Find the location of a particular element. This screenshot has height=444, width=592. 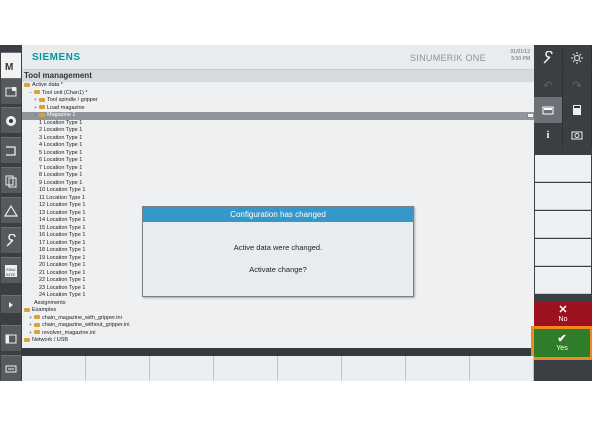

tree-row: 8 Location Type 1 is located at coordinates (278, 176).